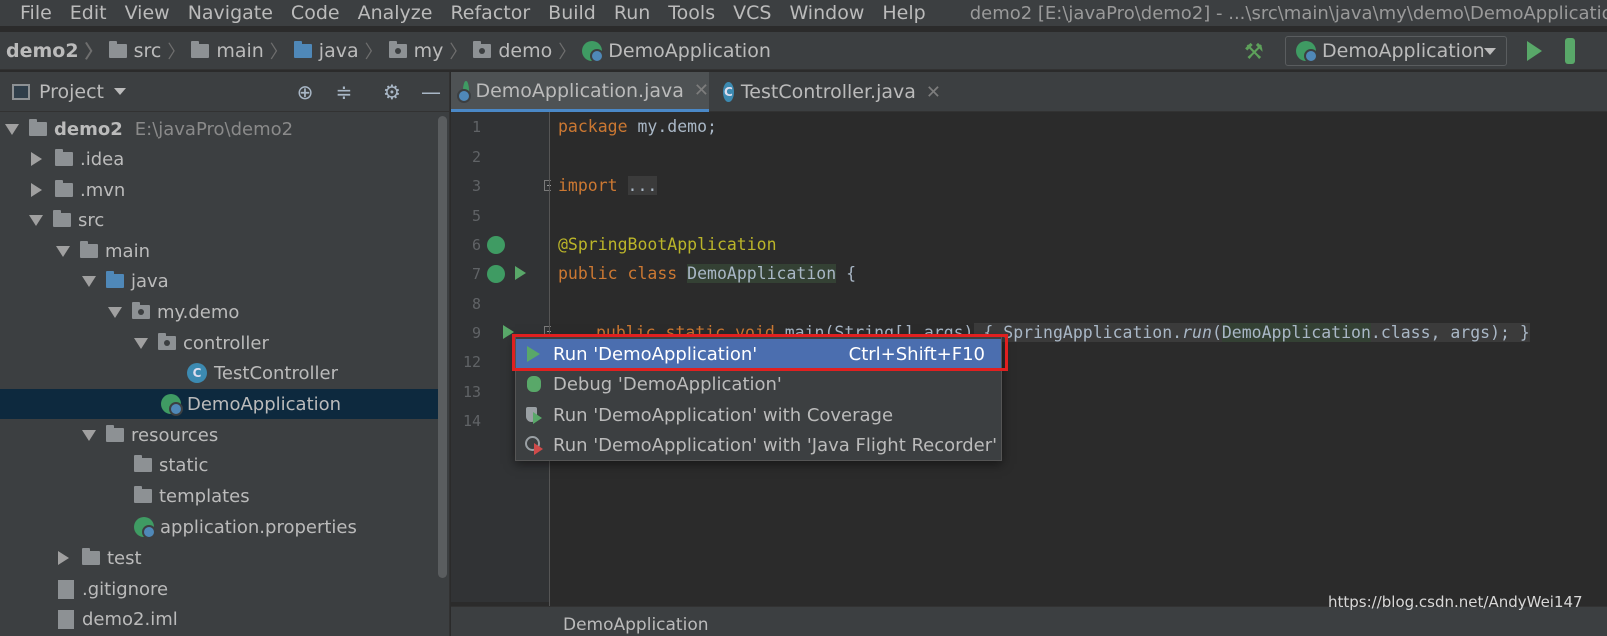  I want to click on highlight-annotation-box, so click(760, 352).